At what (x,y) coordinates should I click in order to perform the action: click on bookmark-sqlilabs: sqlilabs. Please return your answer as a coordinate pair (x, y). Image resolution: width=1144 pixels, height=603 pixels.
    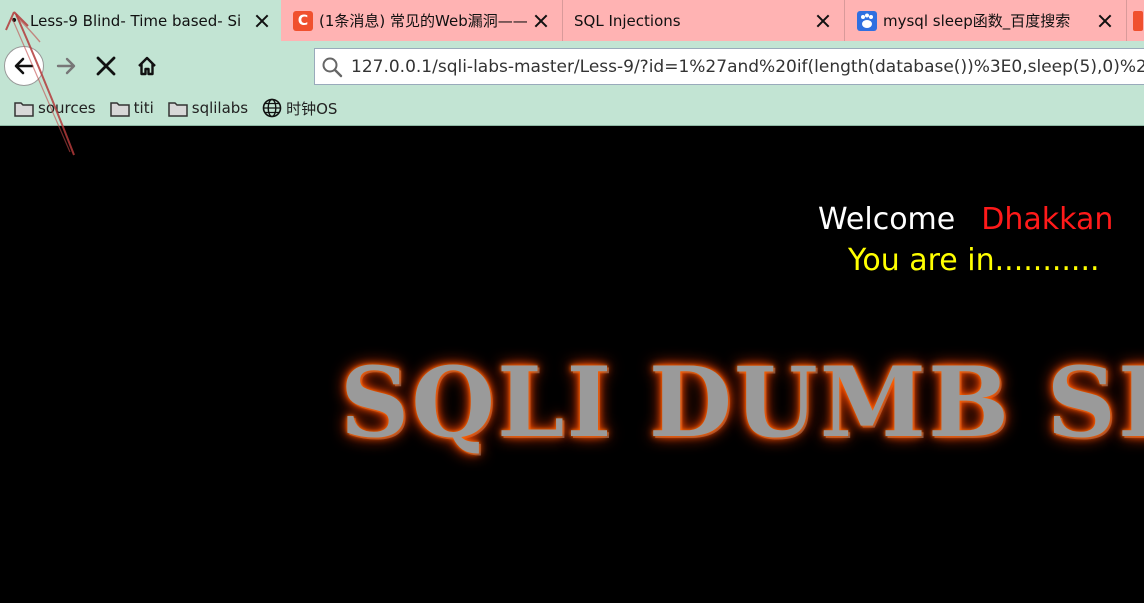
    Looking at the image, I should click on (208, 108).